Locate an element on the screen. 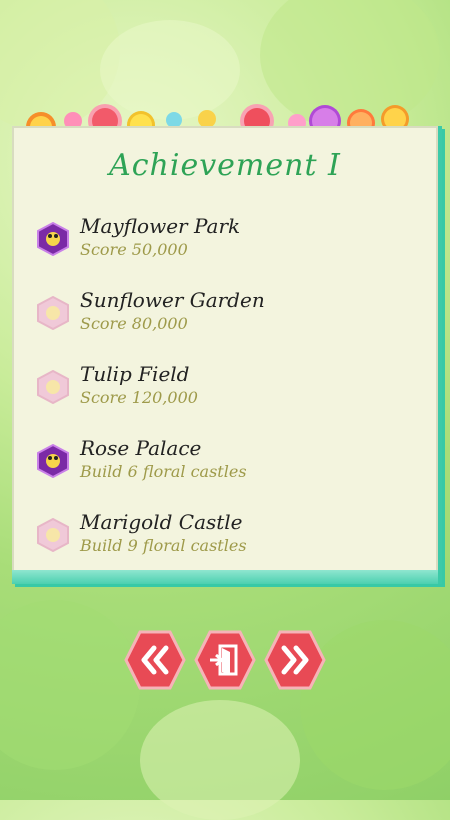 This screenshot has width=450, height=820. achievement-desc: Build 9 floral castles is located at coordinates (163, 545).